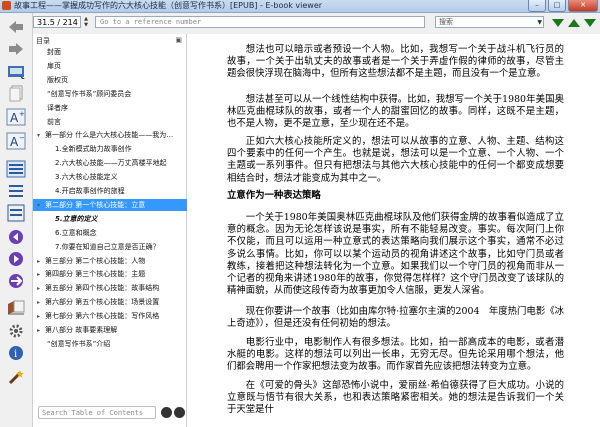  I want to click on previous-section-button, so click(16, 191).